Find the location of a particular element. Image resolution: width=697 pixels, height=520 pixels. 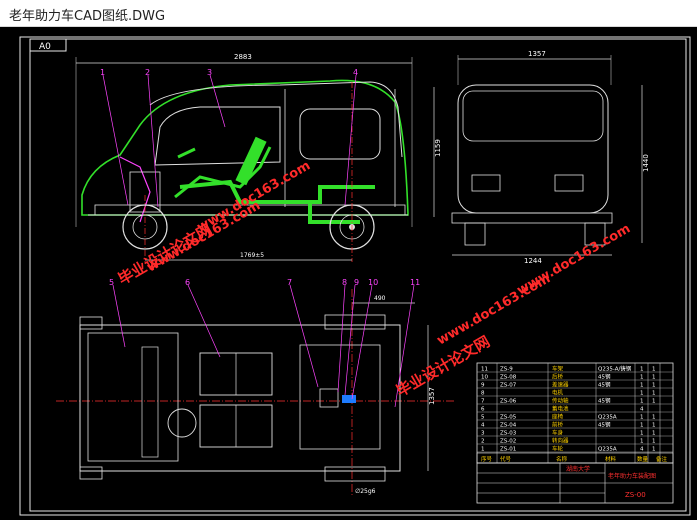

bom-cell-no: 4 is located at coordinates (483, 425).